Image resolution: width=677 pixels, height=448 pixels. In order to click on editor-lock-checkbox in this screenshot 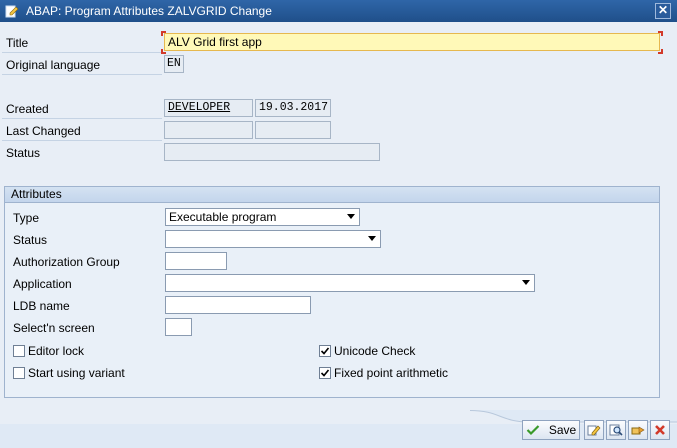, I will do `click(19, 351)`.